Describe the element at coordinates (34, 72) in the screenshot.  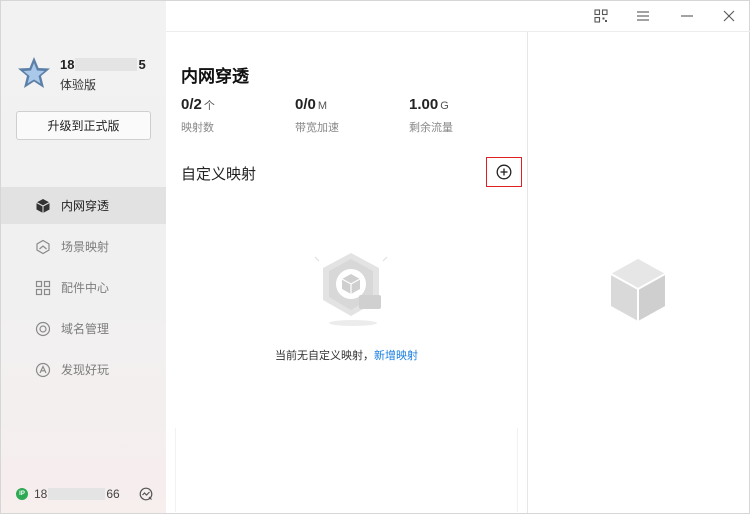
I see `avatar-star-icon` at that location.